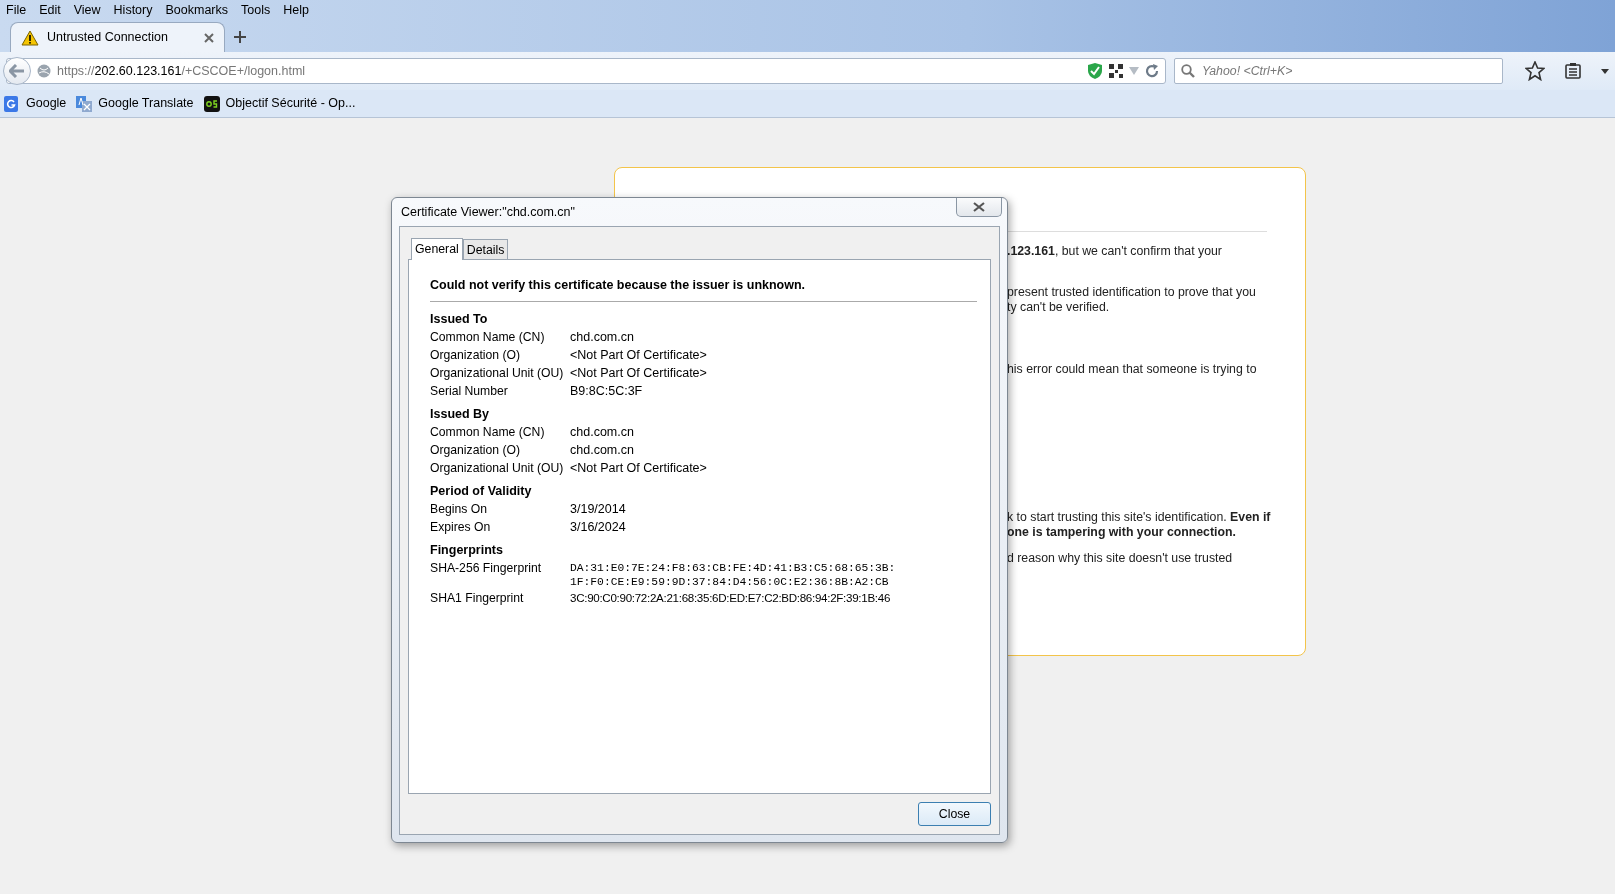  I want to click on back-arrow-icon, so click(17, 71).